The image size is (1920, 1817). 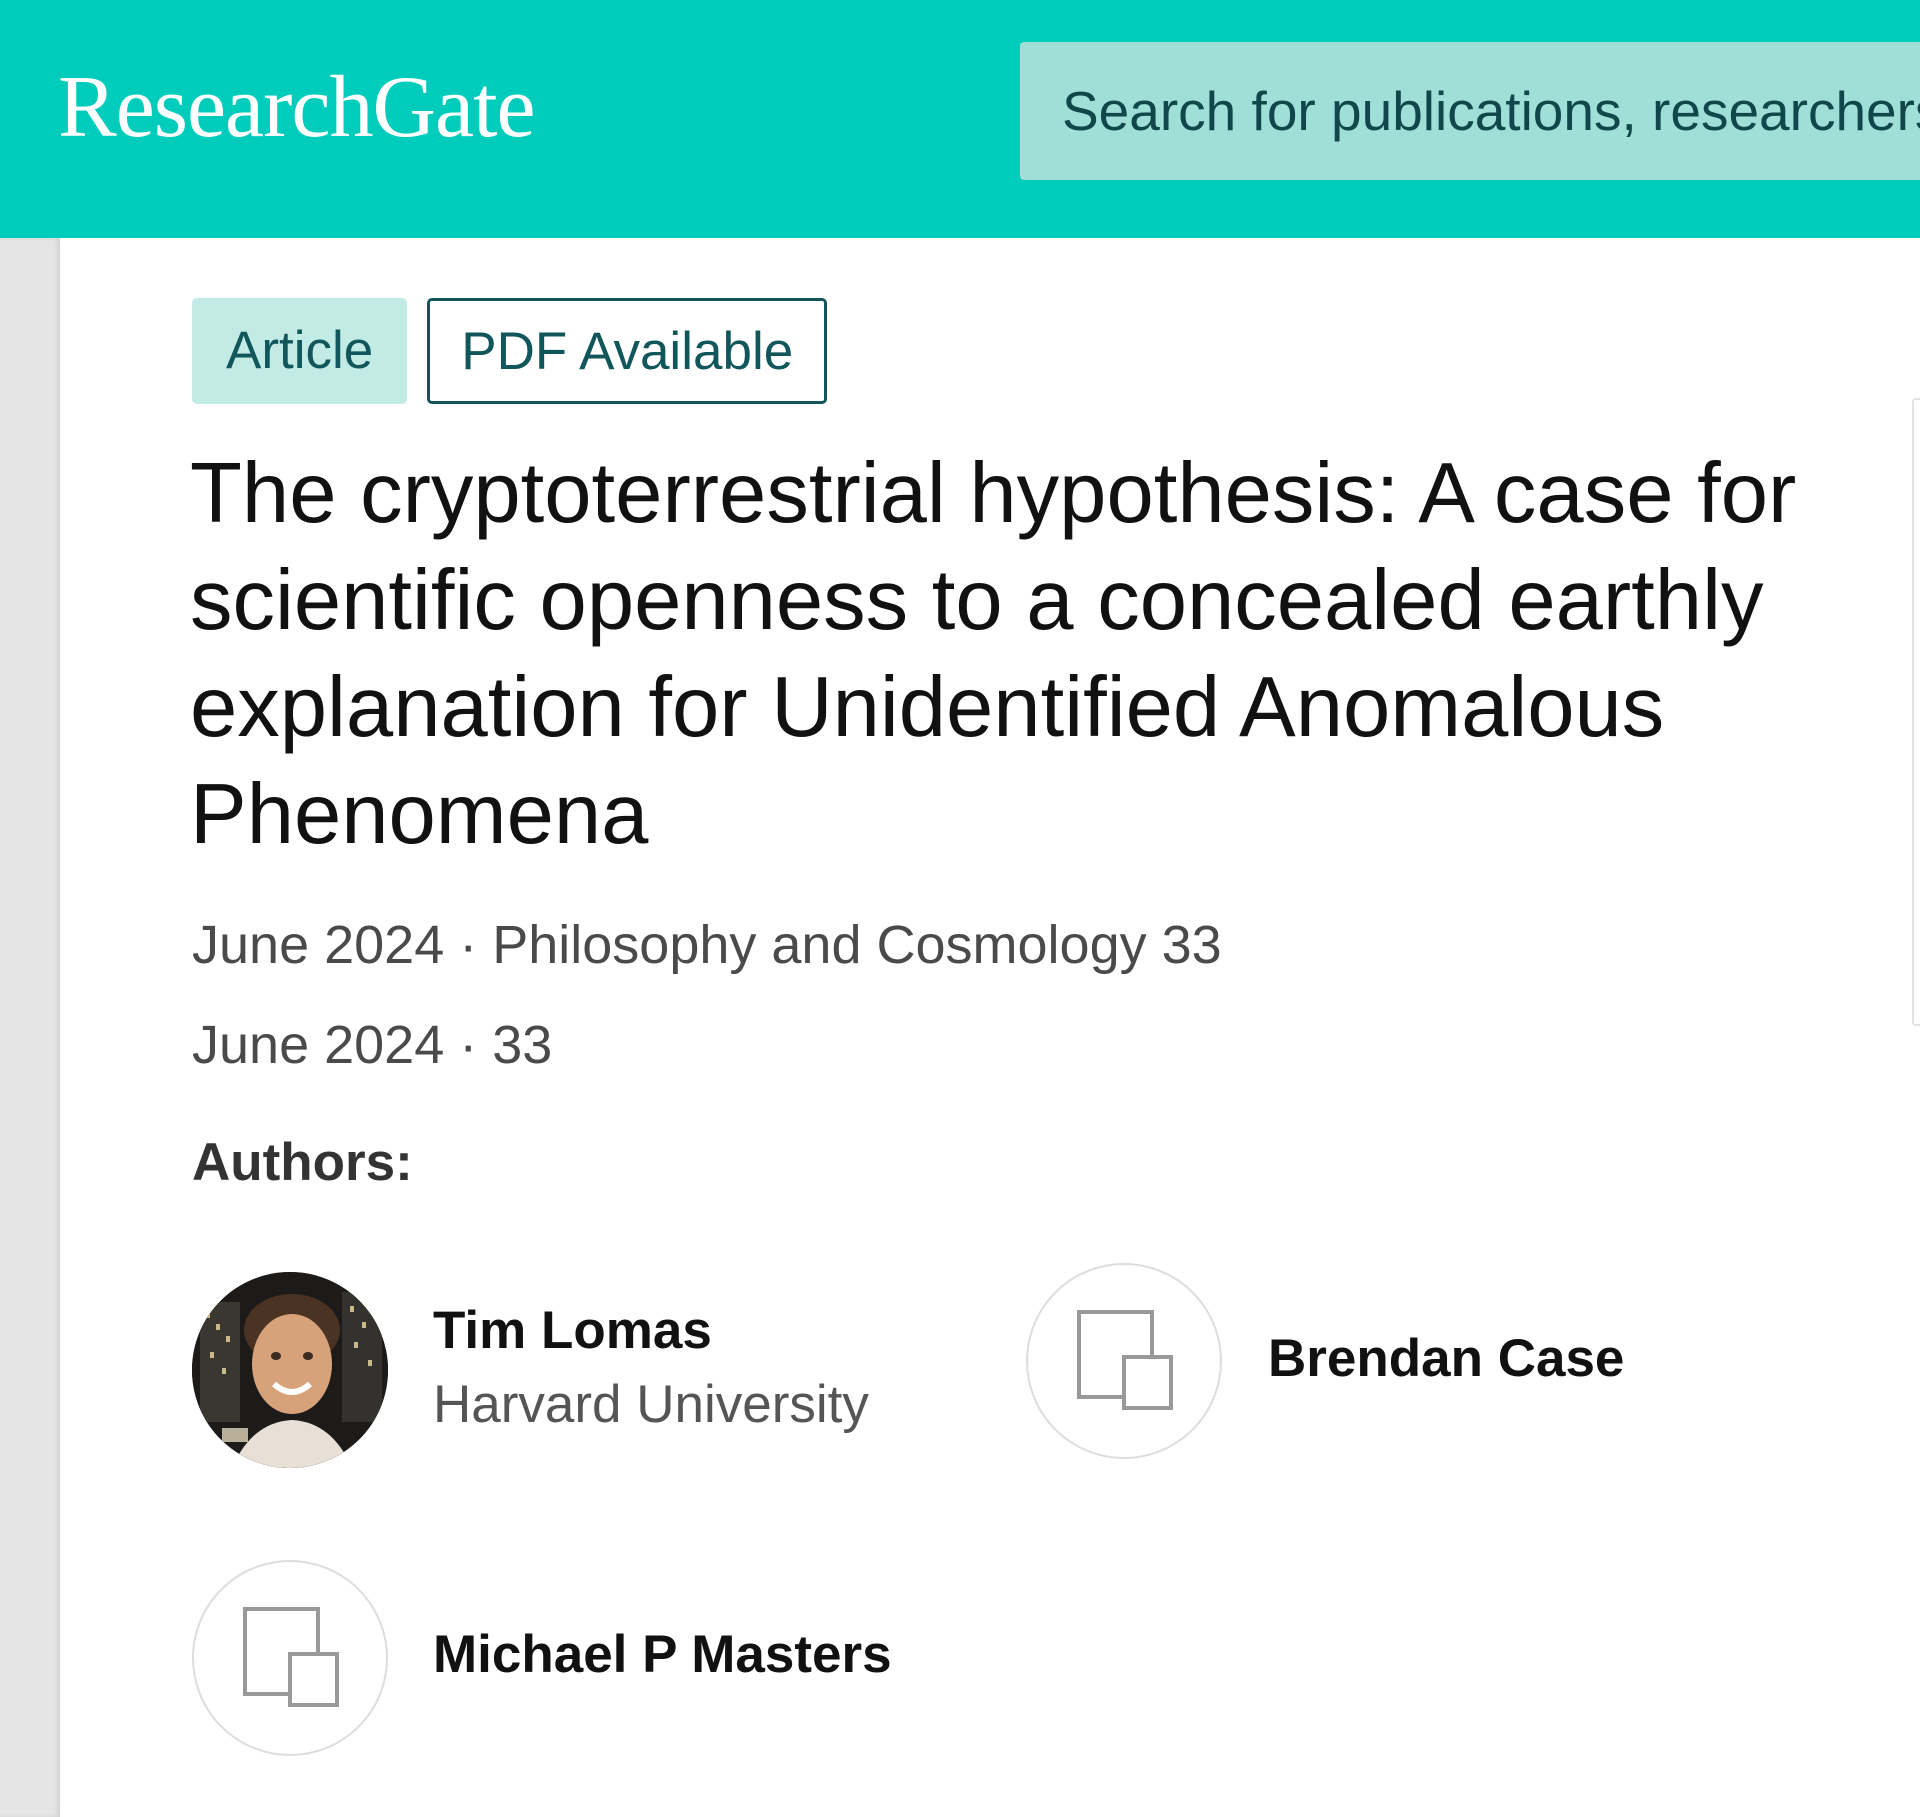 I want to click on article-badge: Article, so click(x=300, y=351).